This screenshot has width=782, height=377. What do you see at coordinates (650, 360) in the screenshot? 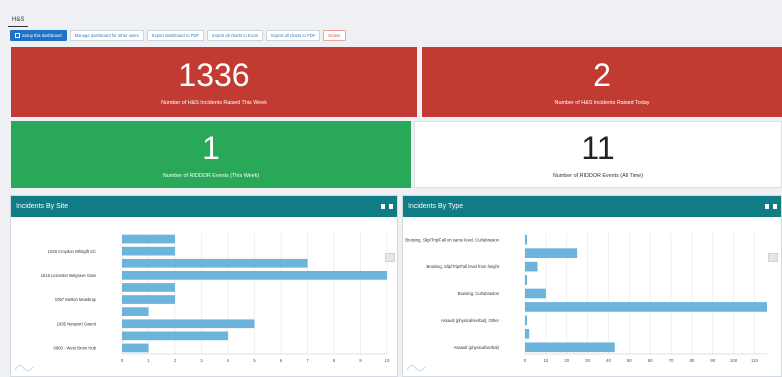
I see `x-tick-label: 60` at bounding box center [650, 360].